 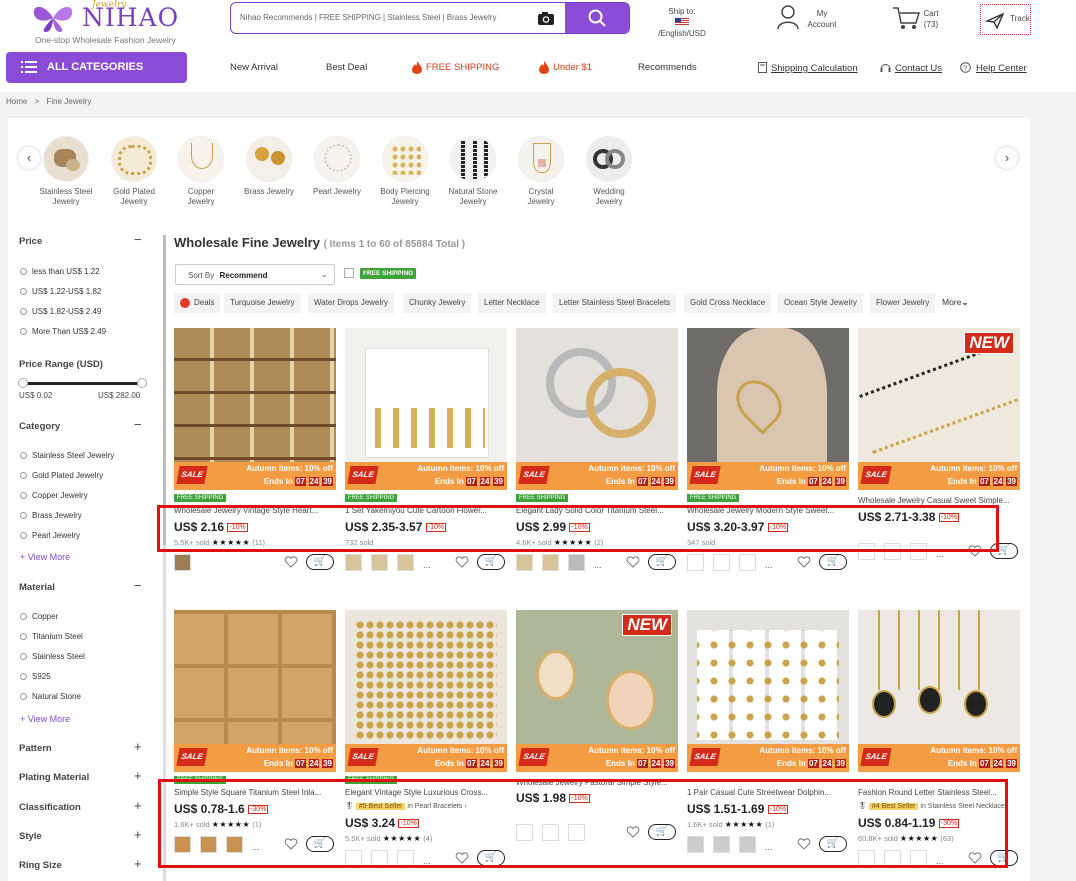 What do you see at coordinates (50, 696) in the screenshot?
I see `material-option: Natural Stone` at bounding box center [50, 696].